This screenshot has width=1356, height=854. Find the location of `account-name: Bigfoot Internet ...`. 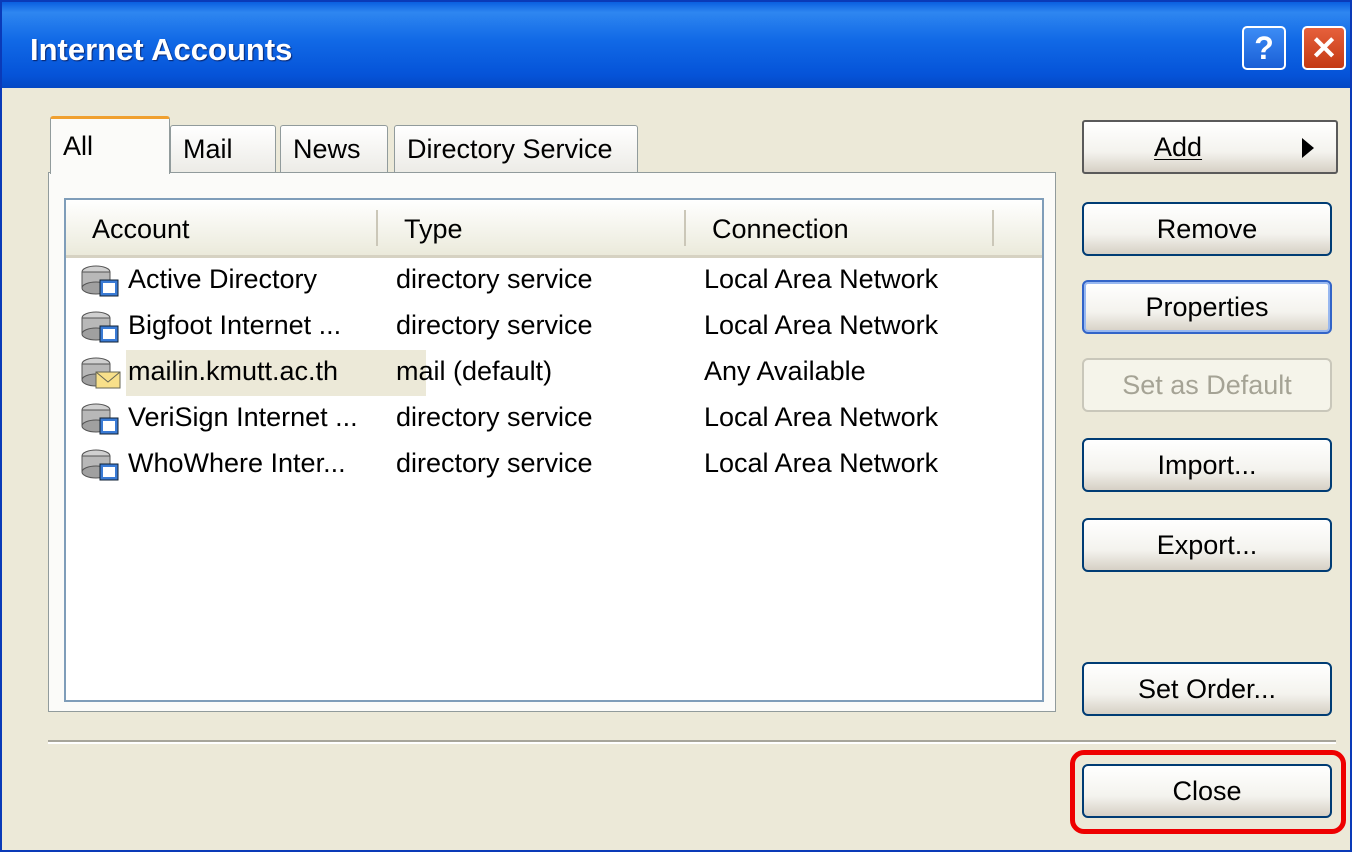

account-name: Bigfoot Internet ... is located at coordinates (235, 325).